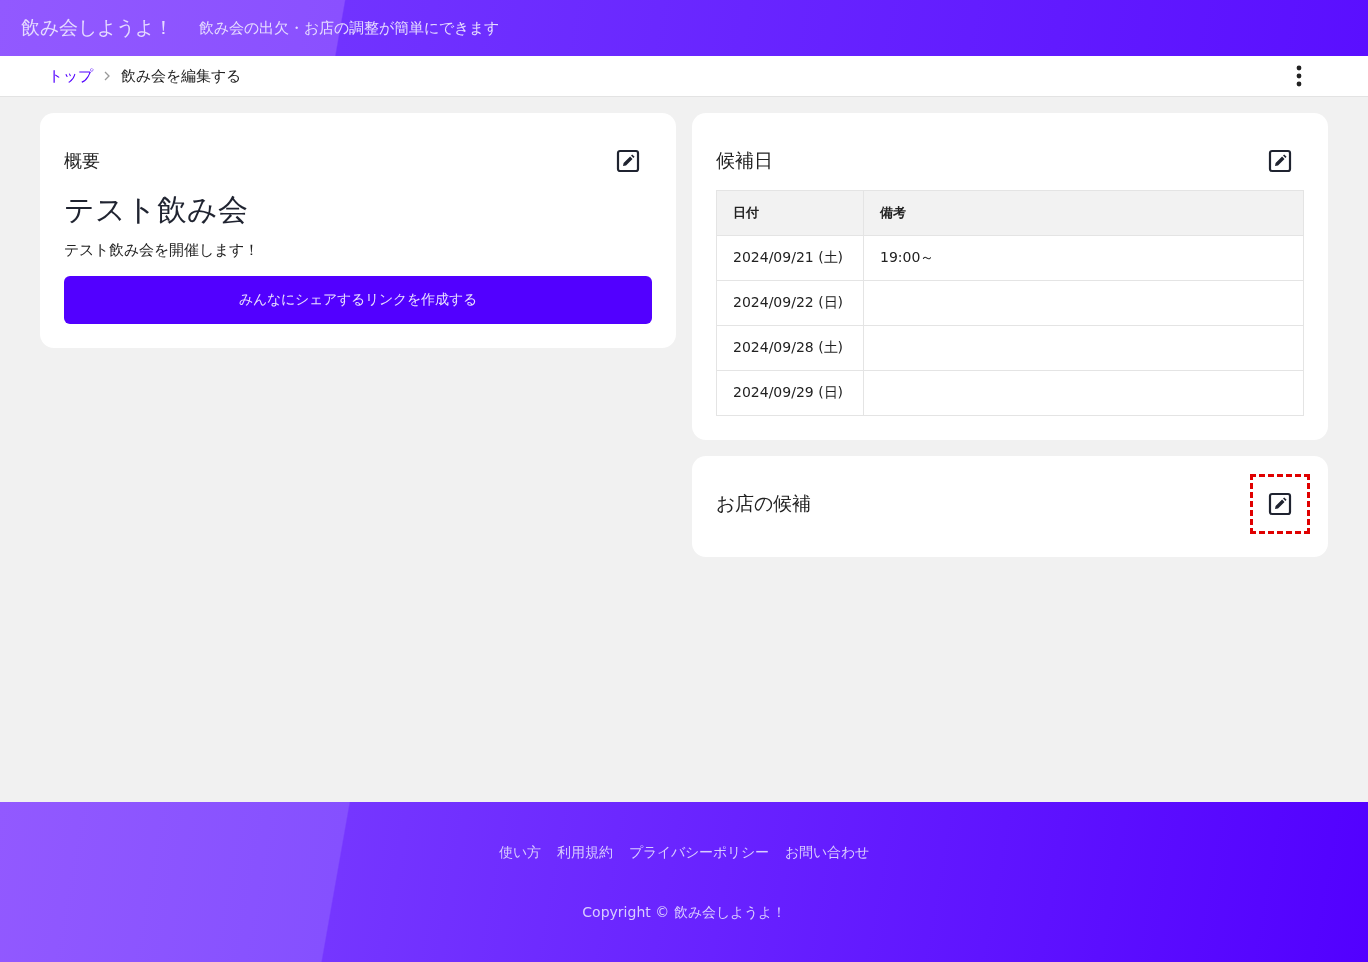  I want to click on date-cell: 2024/09/28 (土), so click(790, 348).